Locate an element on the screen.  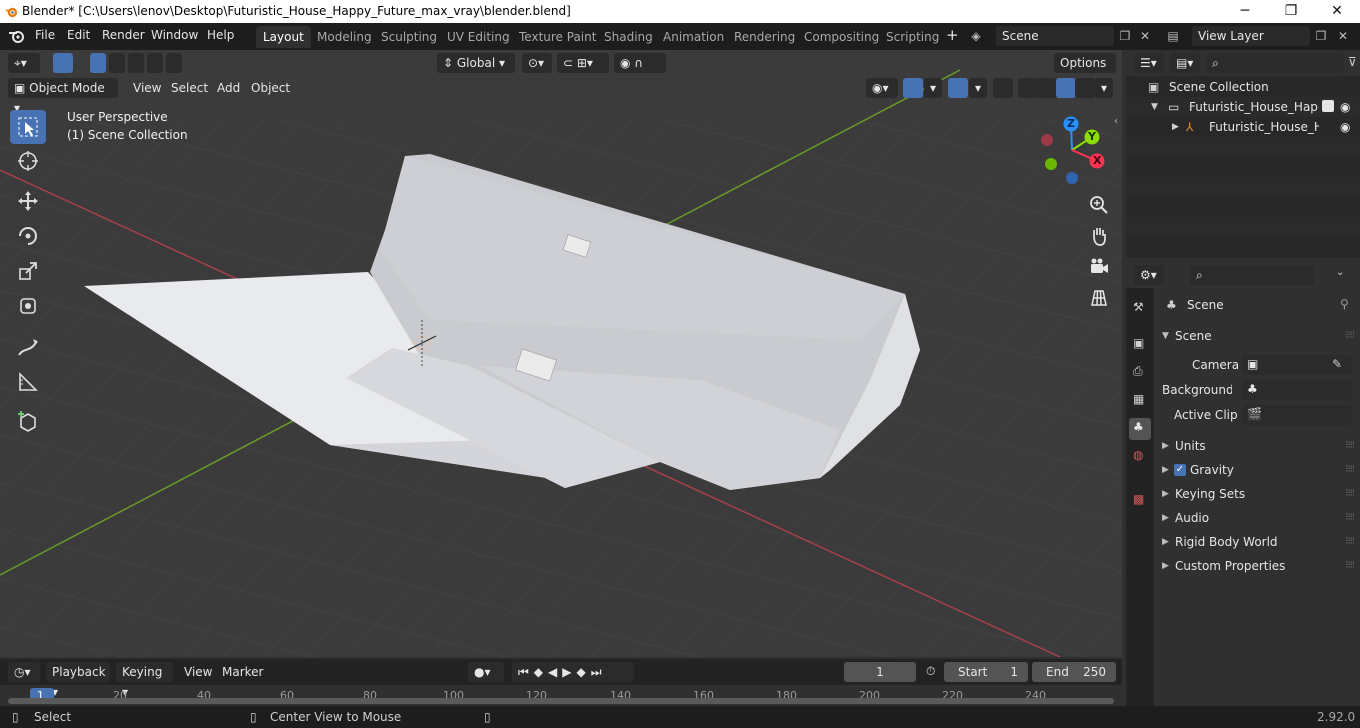
scene-selector: Scene is located at coordinates (1055, 36).